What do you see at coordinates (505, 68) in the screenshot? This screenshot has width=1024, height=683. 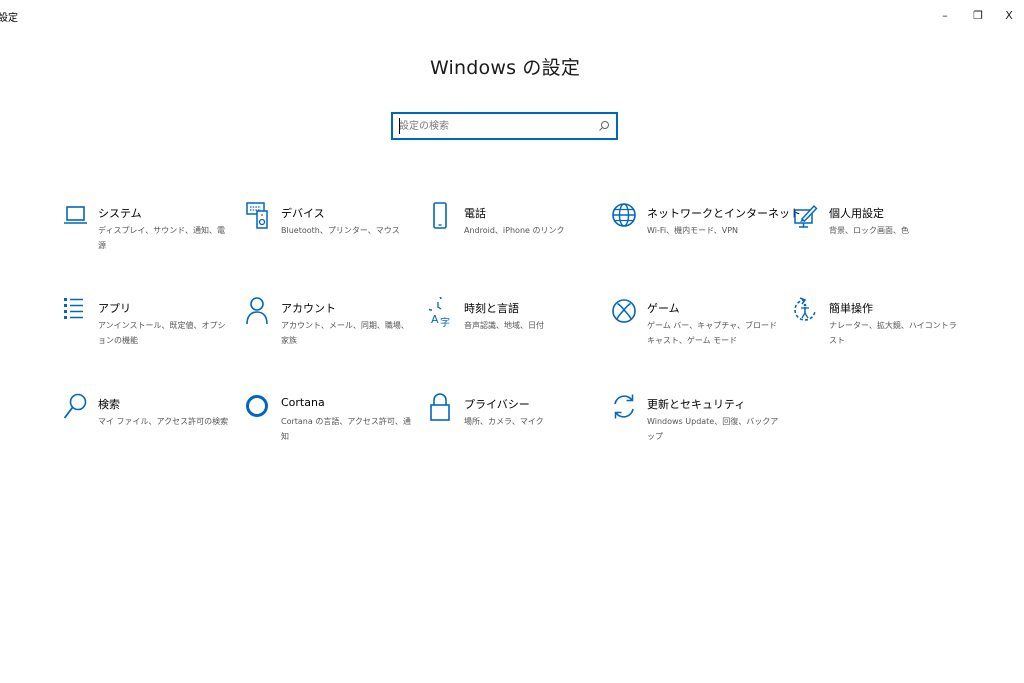 I see `page-title: Windows の設定` at bounding box center [505, 68].